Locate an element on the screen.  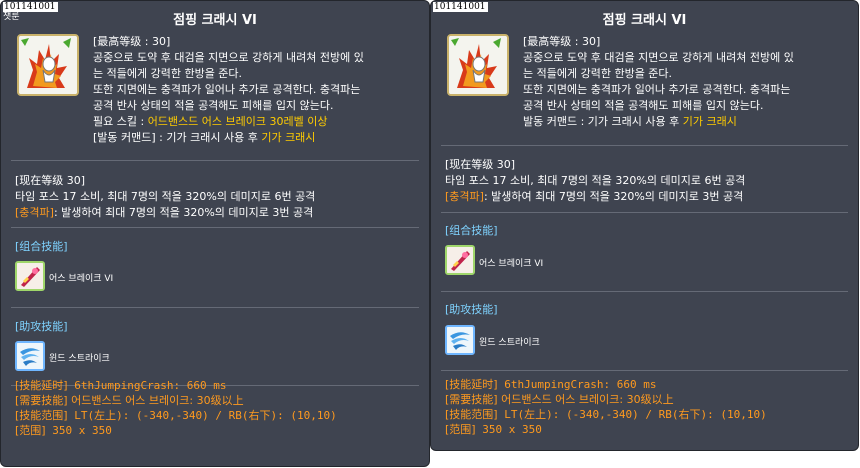
desc-command: [발동 커맨드] : 기가 크래시 사용 후 기가 크래시 is located at coordinates (256, 138).